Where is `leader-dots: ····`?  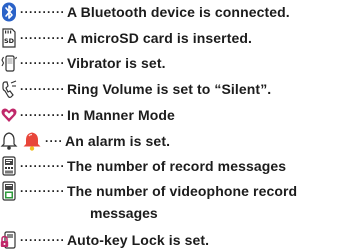 leader-dots: ···· is located at coordinates (54, 141).